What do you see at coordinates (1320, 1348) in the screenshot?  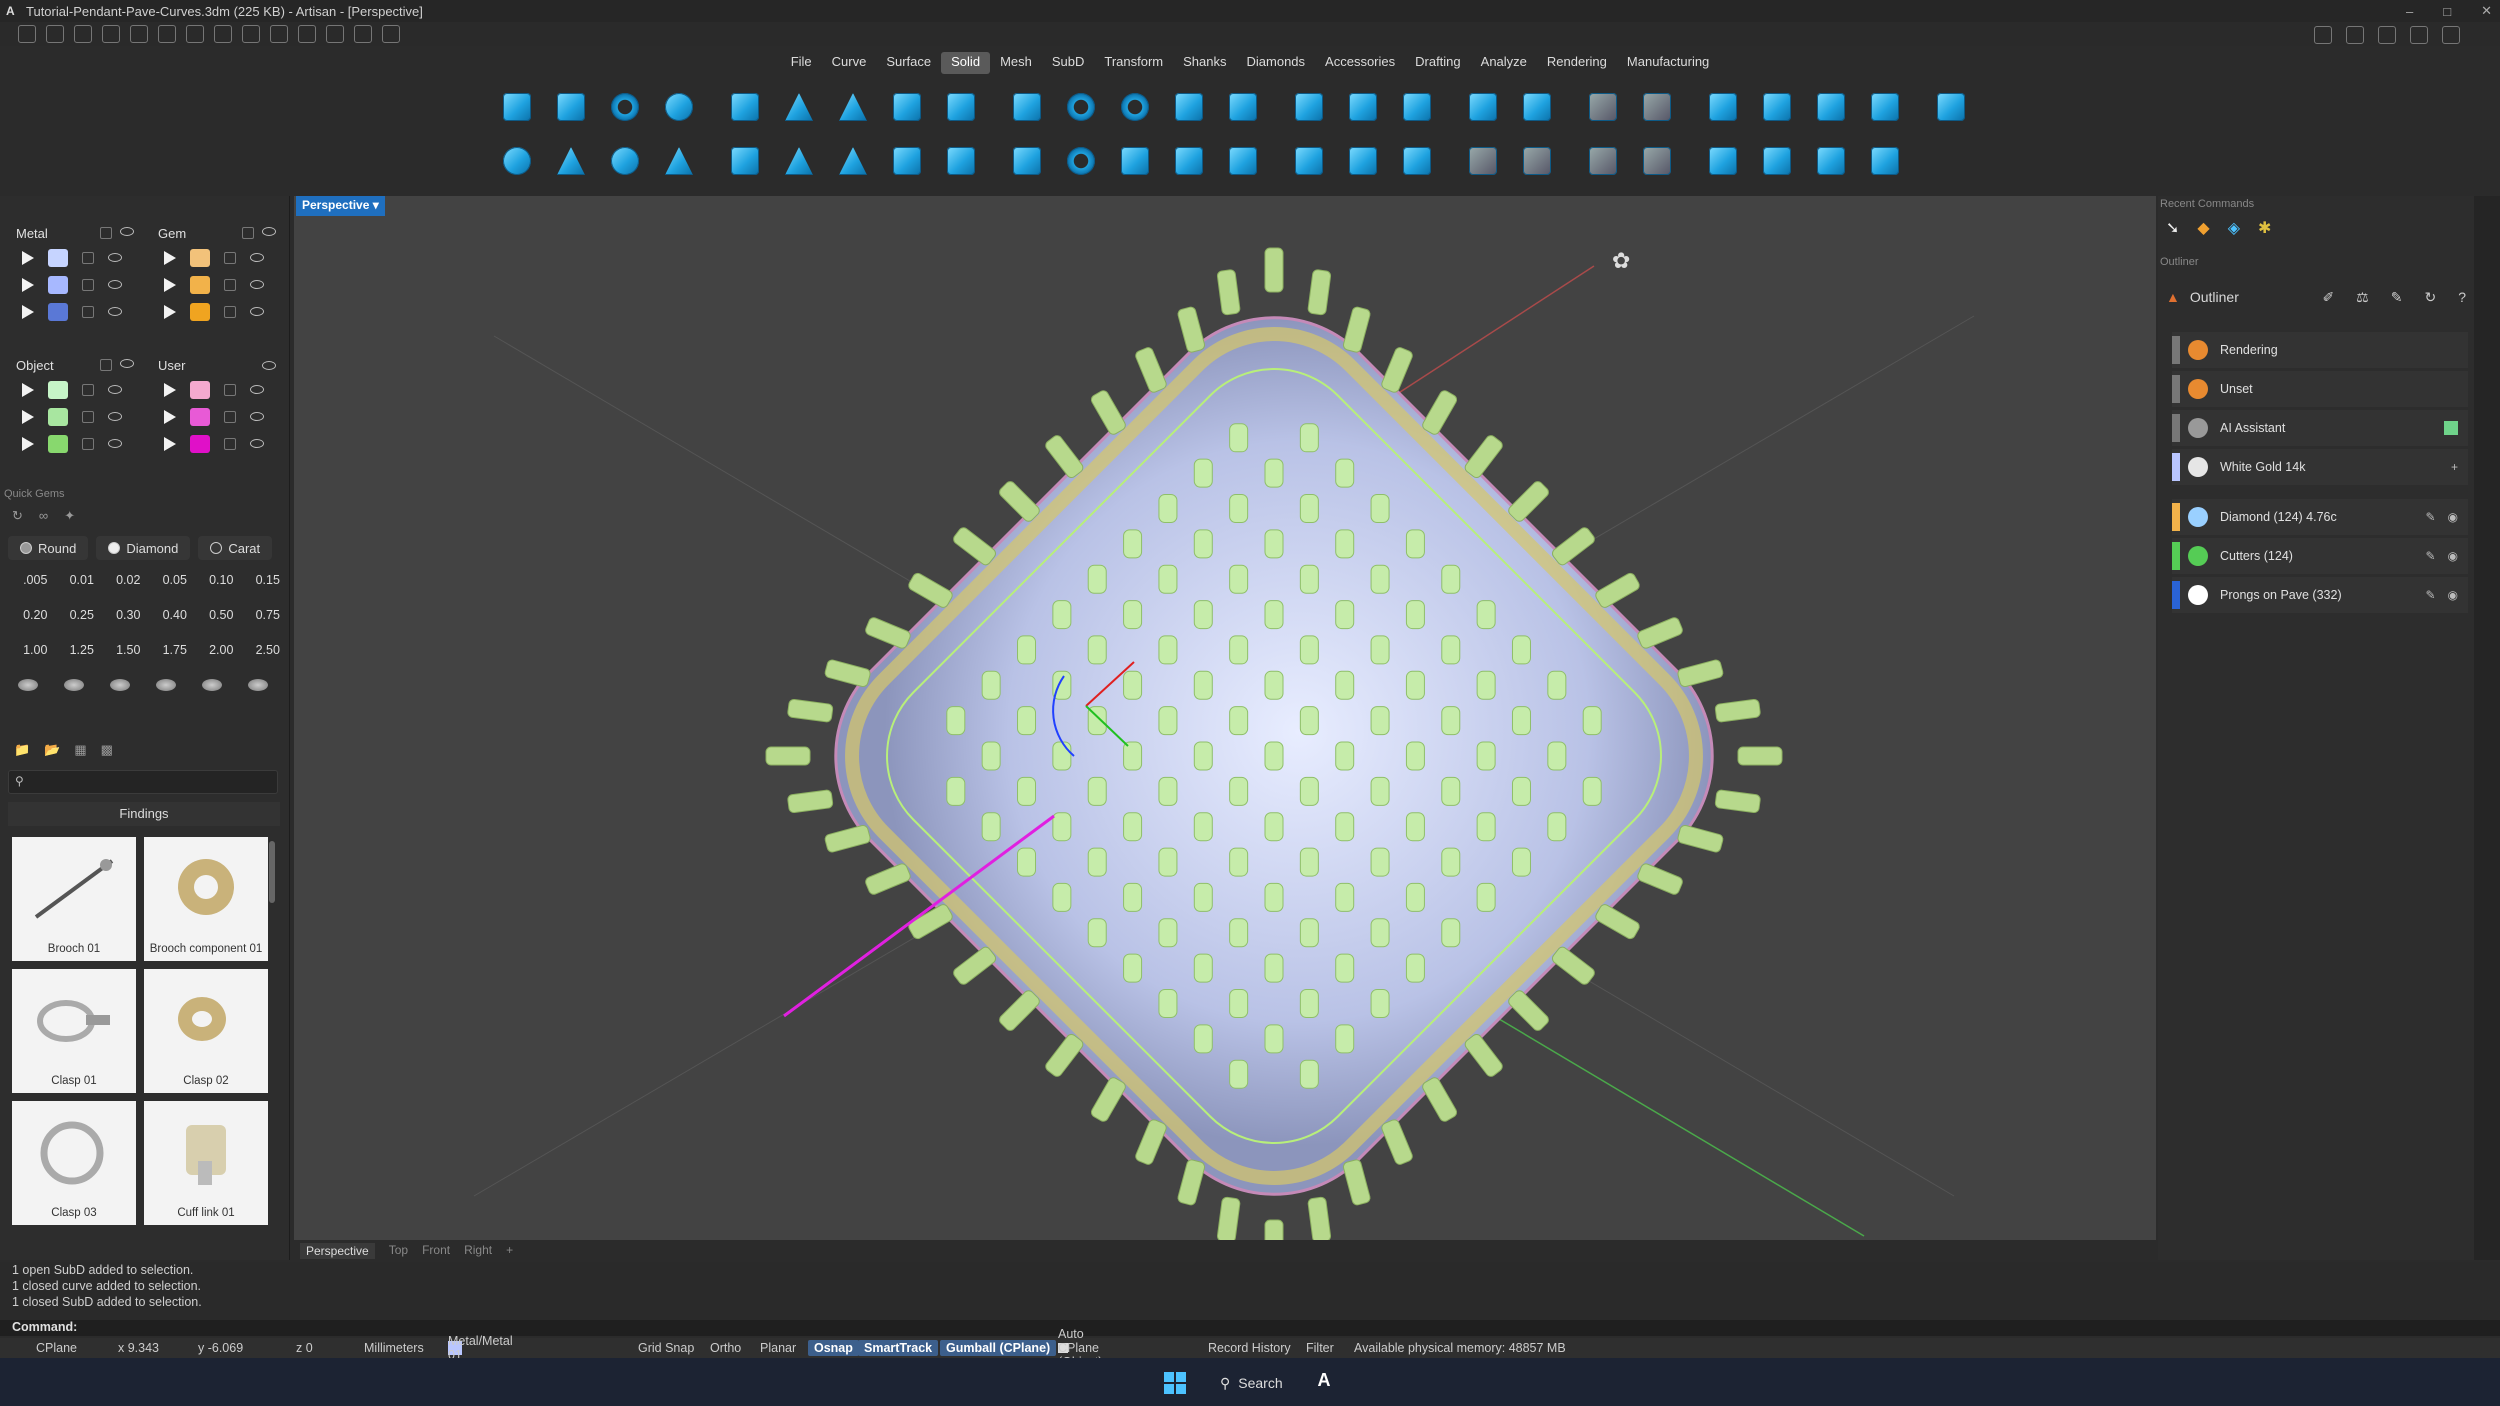 I see `filter-toggle: Filter` at bounding box center [1320, 1348].